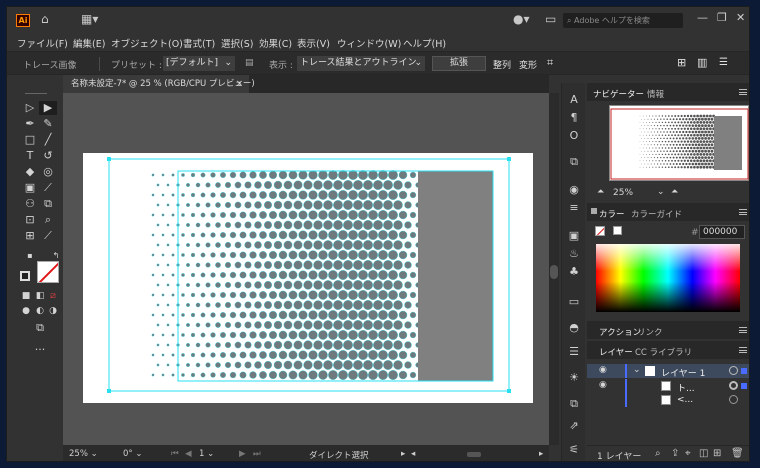  I want to click on screen-mode-icon: ⧉, so click(40, 328).